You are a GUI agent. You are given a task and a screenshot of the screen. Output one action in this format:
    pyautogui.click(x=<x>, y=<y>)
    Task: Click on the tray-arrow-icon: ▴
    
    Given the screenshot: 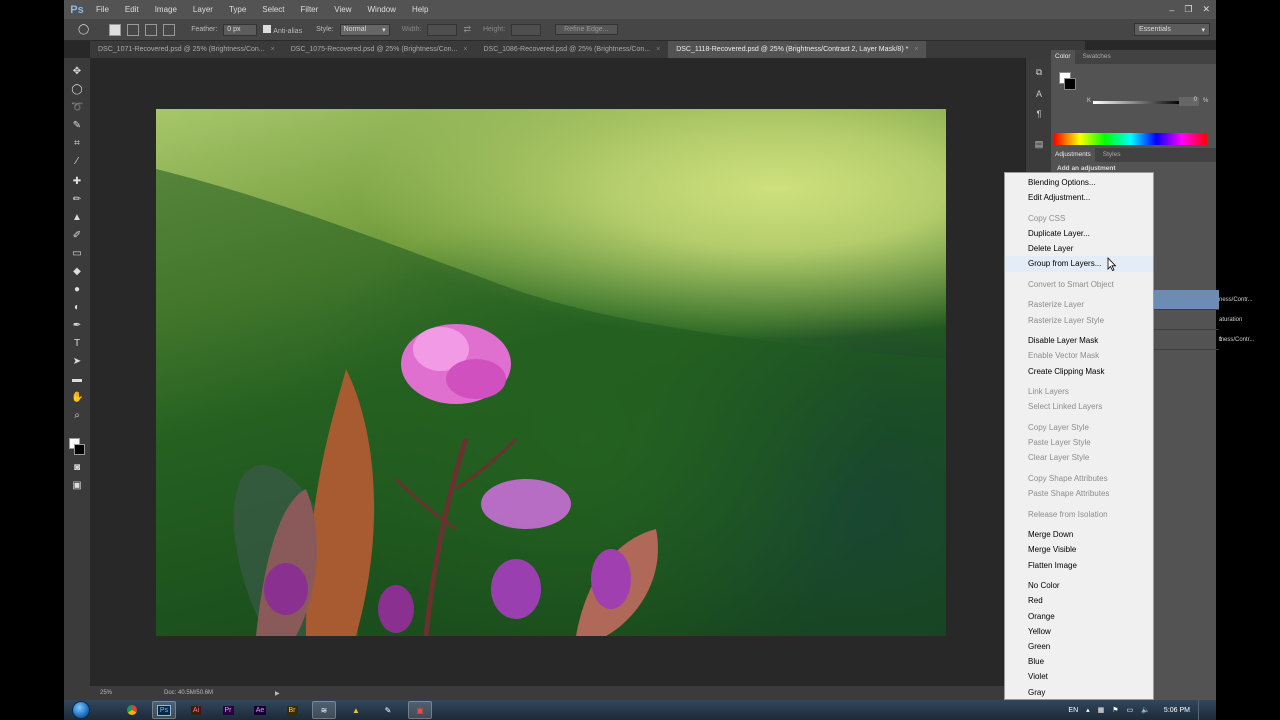 What is the action you would take?
    pyautogui.click(x=1088, y=710)
    